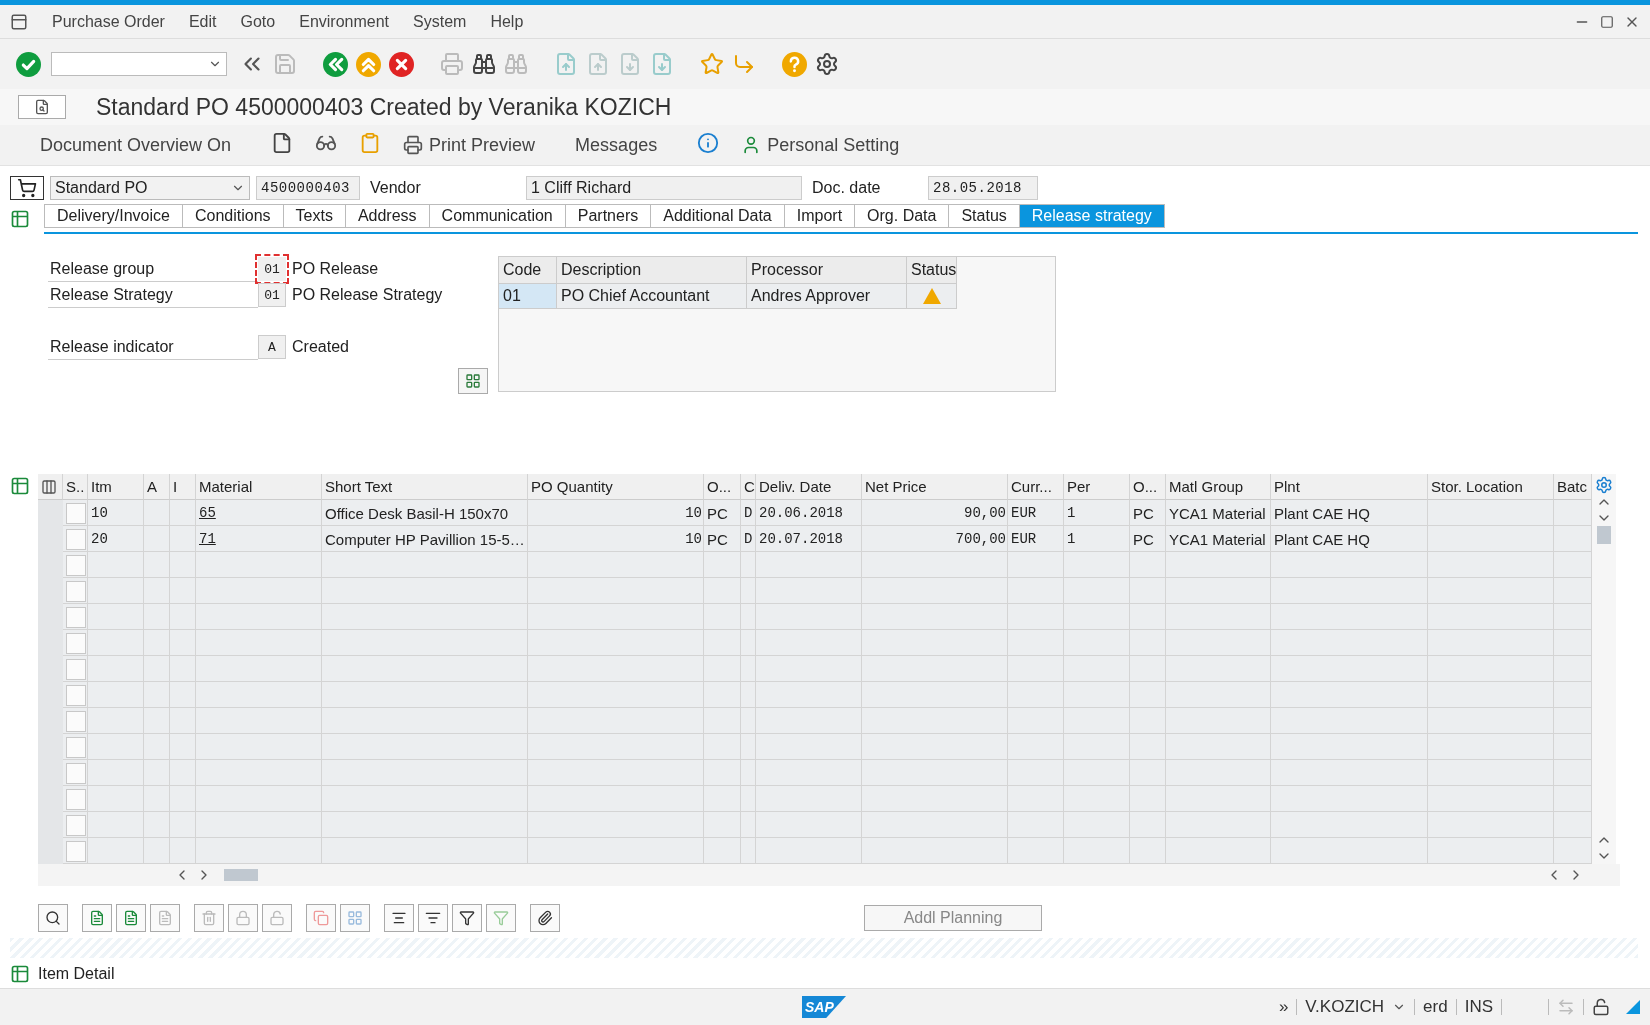  What do you see at coordinates (285, 64) in the screenshot?
I see `save-icon` at bounding box center [285, 64].